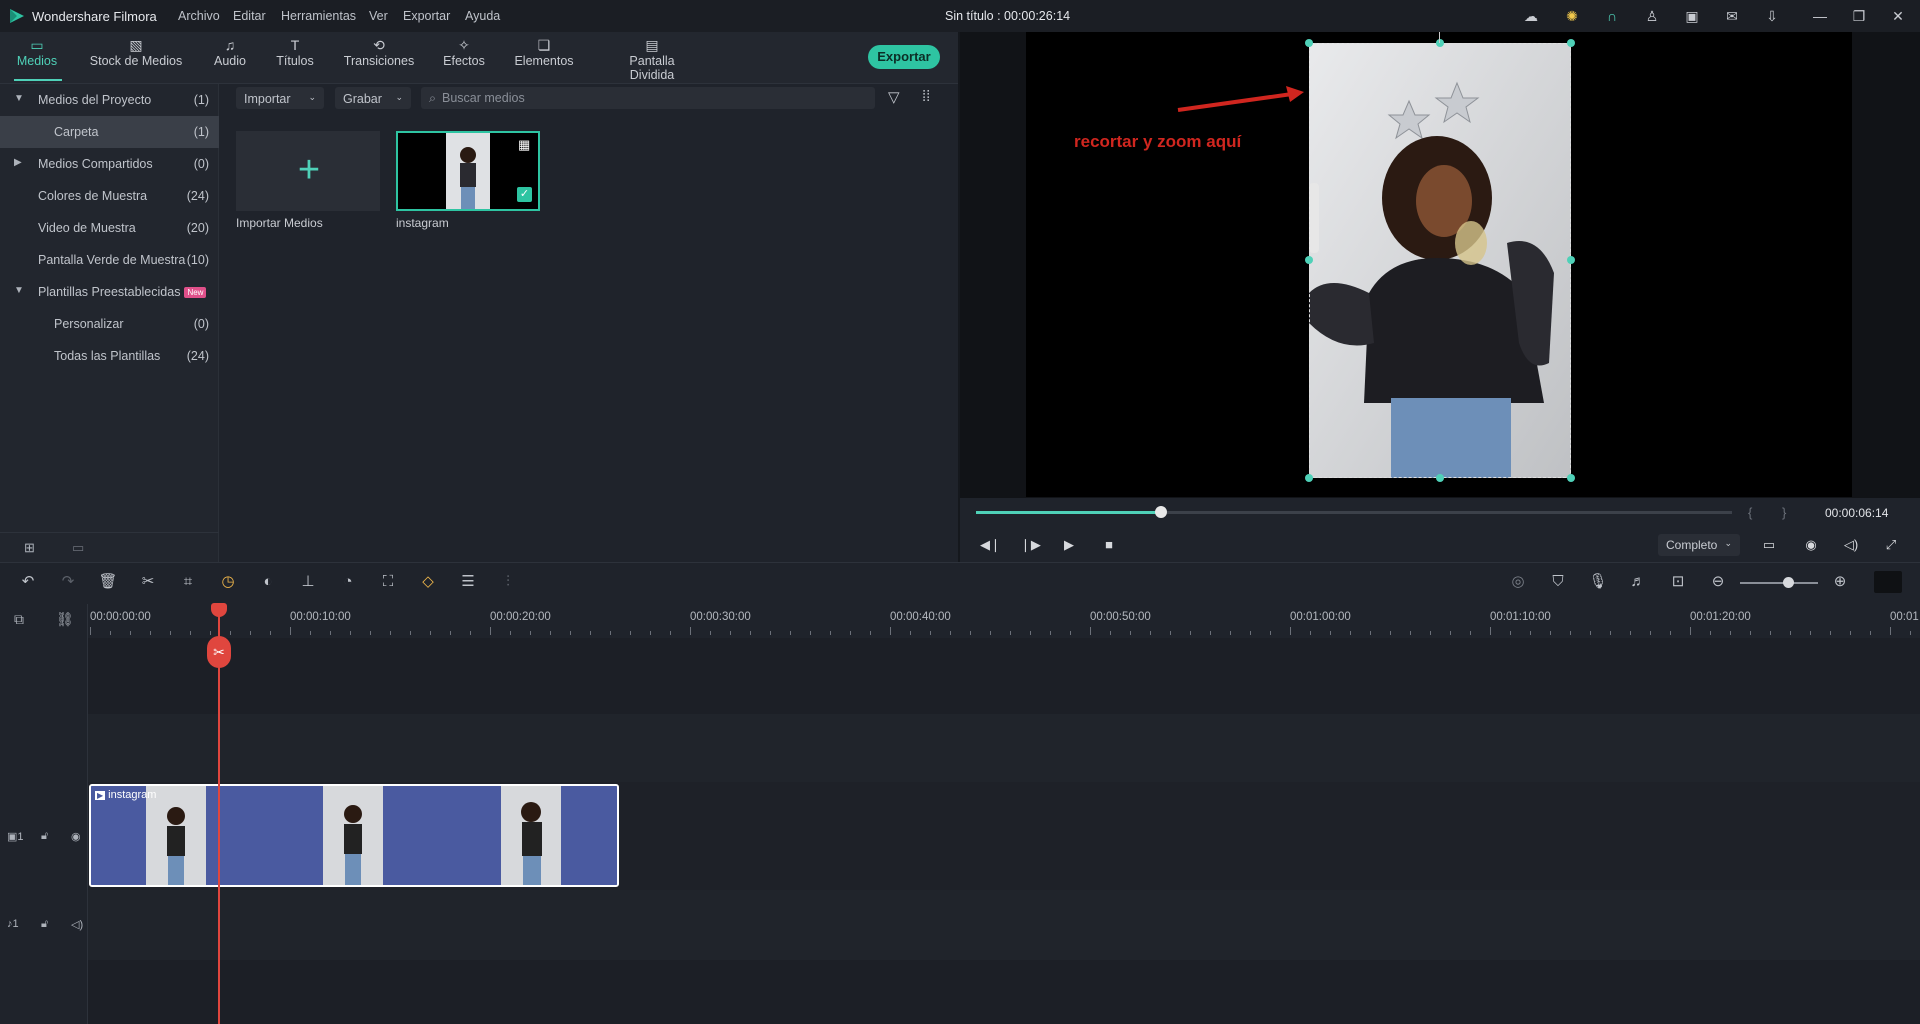 This screenshot has width=1920, height=1024. I want to click on media-clip-tile: ▦ ✓, so click(468, 171).